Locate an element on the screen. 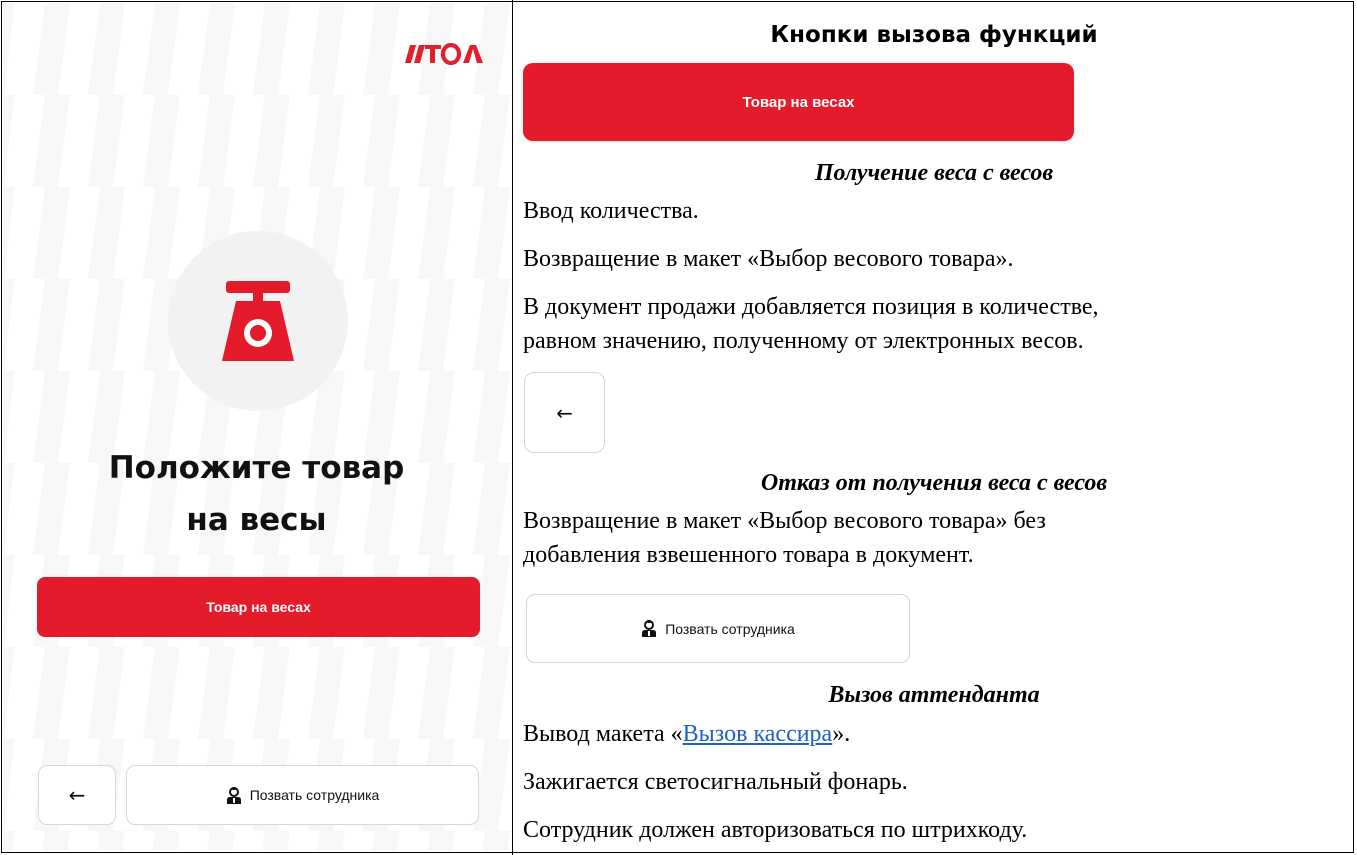 This screenshot has height=855, width=1357. call-staff-button-label: Позвать сотрудника is located at coordinates (314, 795).